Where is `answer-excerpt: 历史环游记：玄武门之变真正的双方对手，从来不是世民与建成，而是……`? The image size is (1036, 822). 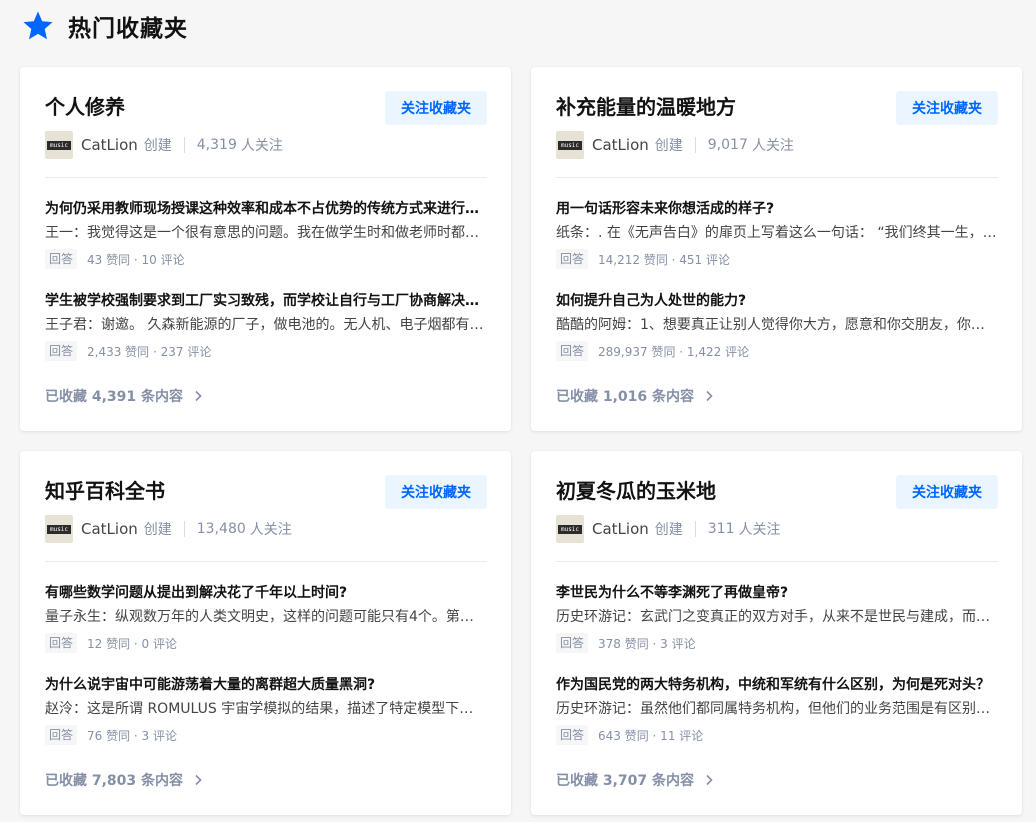 answer-excerpt: 历史环游记：玄武门之变真正的双方对手，从来不是世民与建成，而是…… is located at coordinates (777, 617).